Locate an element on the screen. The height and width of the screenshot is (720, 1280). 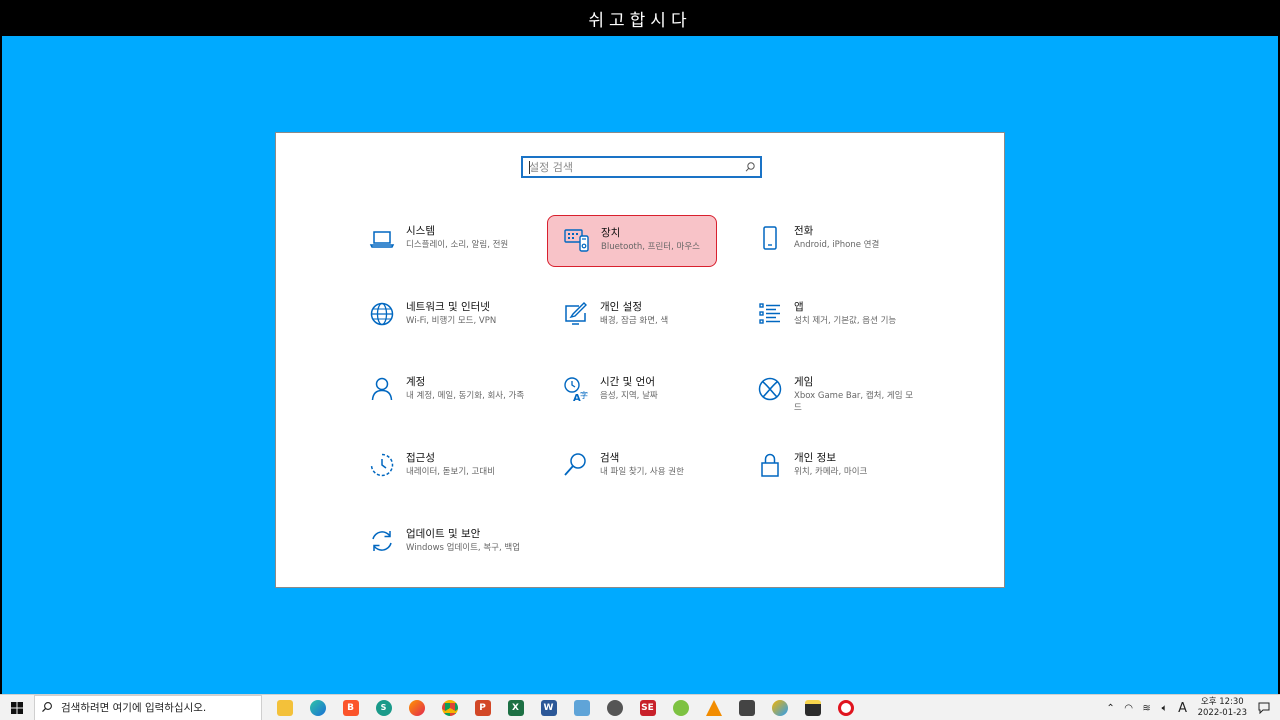
vlc-icon is located at coordinates (713, 707).